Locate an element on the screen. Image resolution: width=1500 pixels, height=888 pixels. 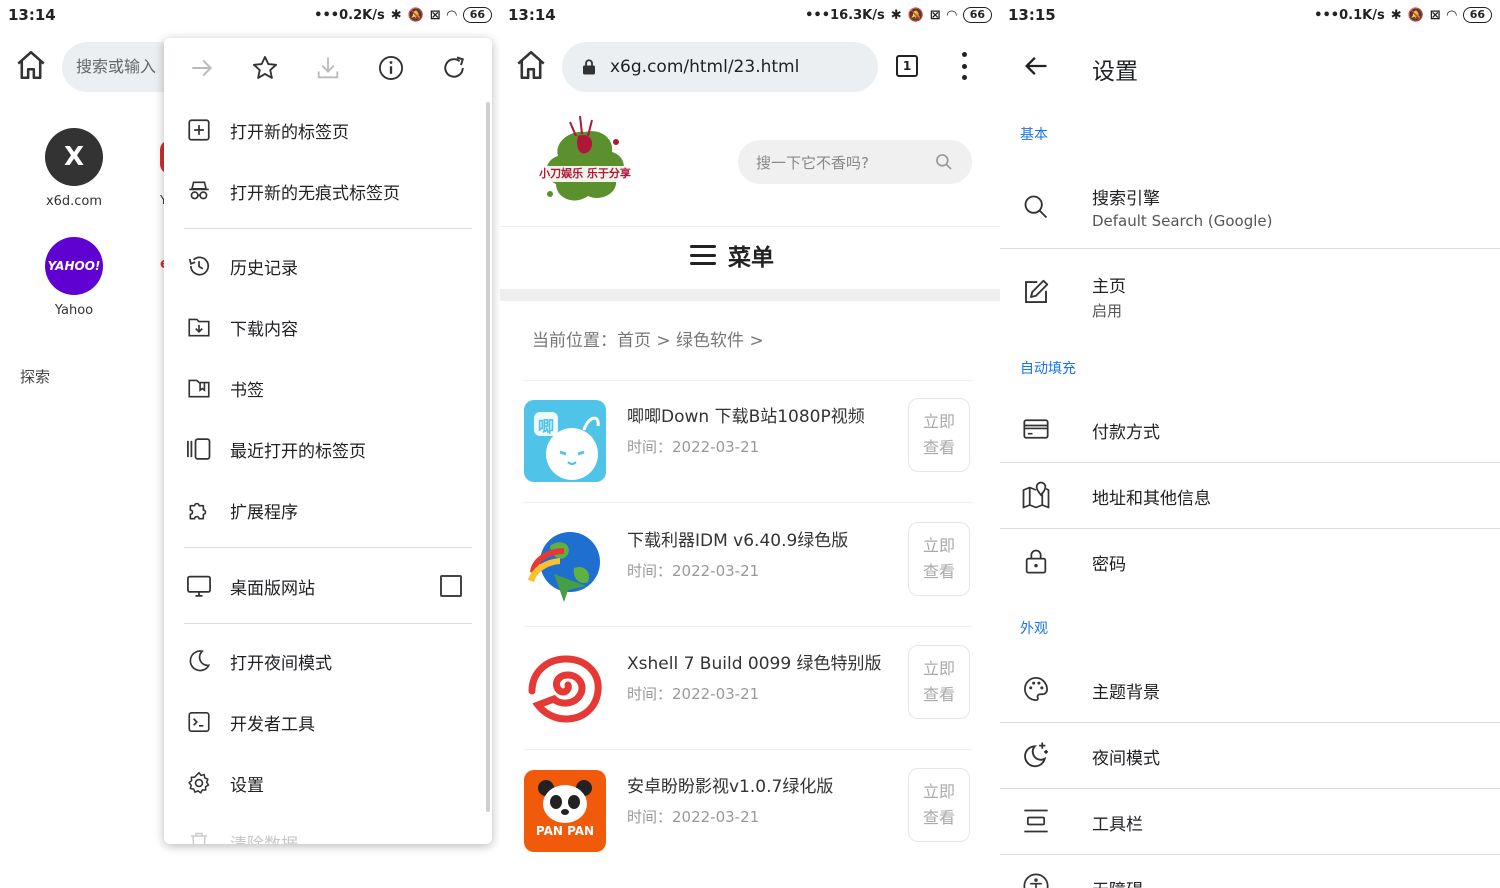
post-title: 唧唧Down 下载B站1080P视频 is located at coordinates (746, 414).